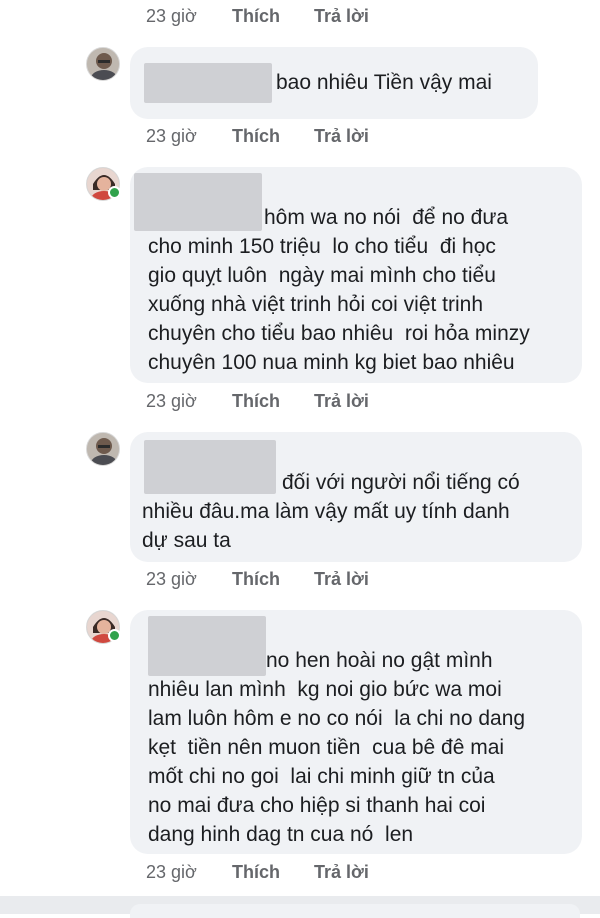 The width and height of the screenshot is (600, 918). What do you see at coordinates (379, 660) in the screenshot?
I see `comment-text: no hen hoài no gật mình` at bounding box center [379, 660].